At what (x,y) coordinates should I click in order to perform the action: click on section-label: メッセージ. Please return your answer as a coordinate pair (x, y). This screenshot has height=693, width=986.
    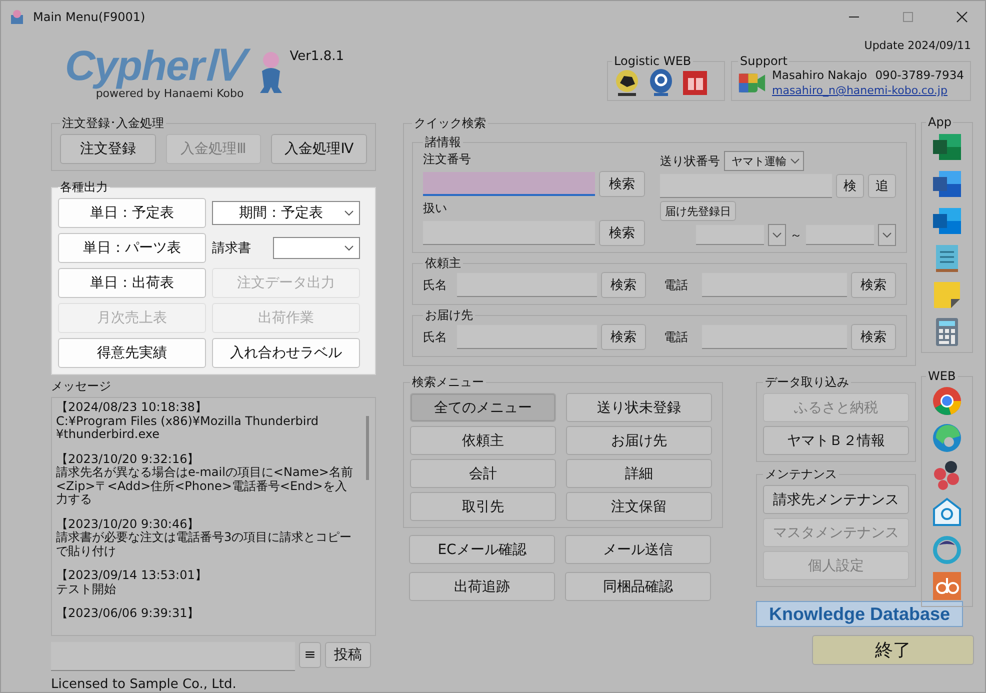
    Looking at the image, I should click on (81, 386).